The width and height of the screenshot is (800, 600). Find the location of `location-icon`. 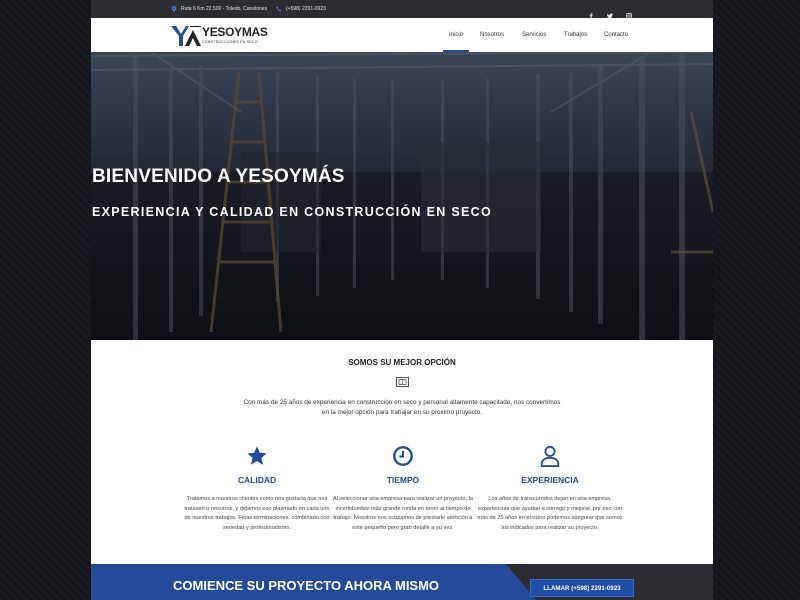

location-icon is located at coordinates (174, 9).